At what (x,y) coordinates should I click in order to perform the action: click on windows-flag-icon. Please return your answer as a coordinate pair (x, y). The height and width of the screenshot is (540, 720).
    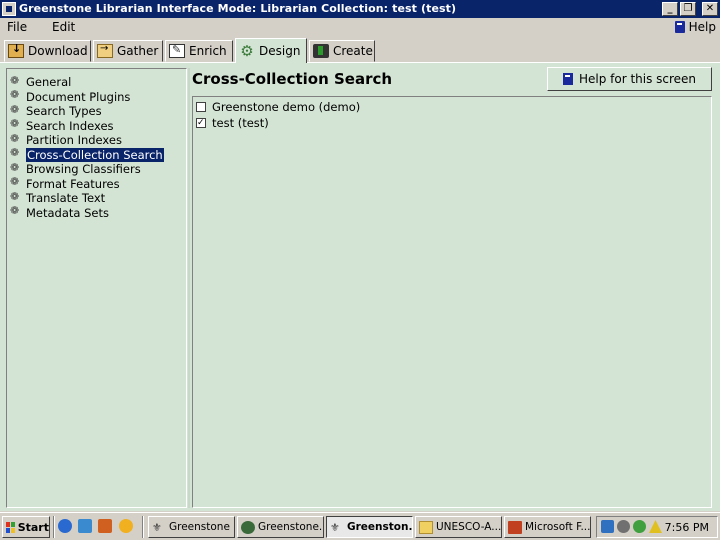
    Looking at the image, I should click on (10, 527).